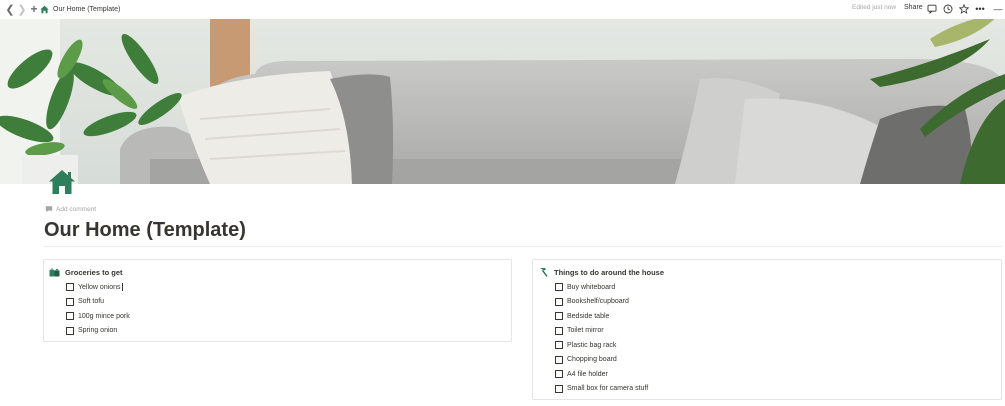  I want to click on breadcrumb: Our Home (Template), so click(80, 9).